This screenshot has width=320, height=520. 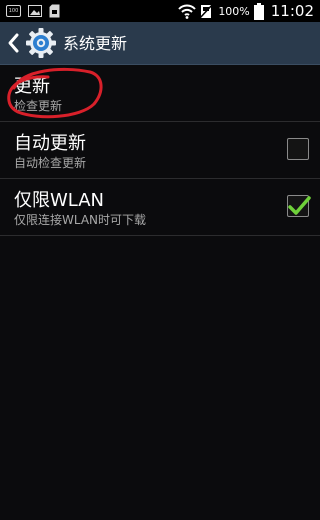 I want to click on calendar-icon: 100, so click(x=13, y=11).